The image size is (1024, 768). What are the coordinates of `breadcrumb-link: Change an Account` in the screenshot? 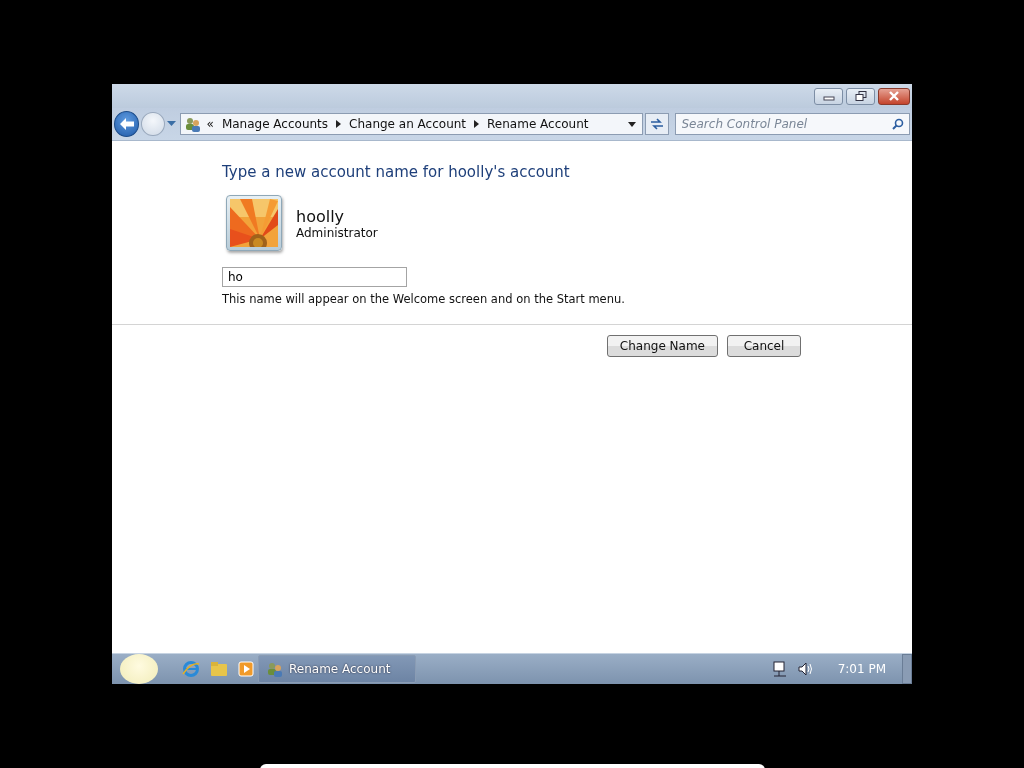 It's located at (408, 124).